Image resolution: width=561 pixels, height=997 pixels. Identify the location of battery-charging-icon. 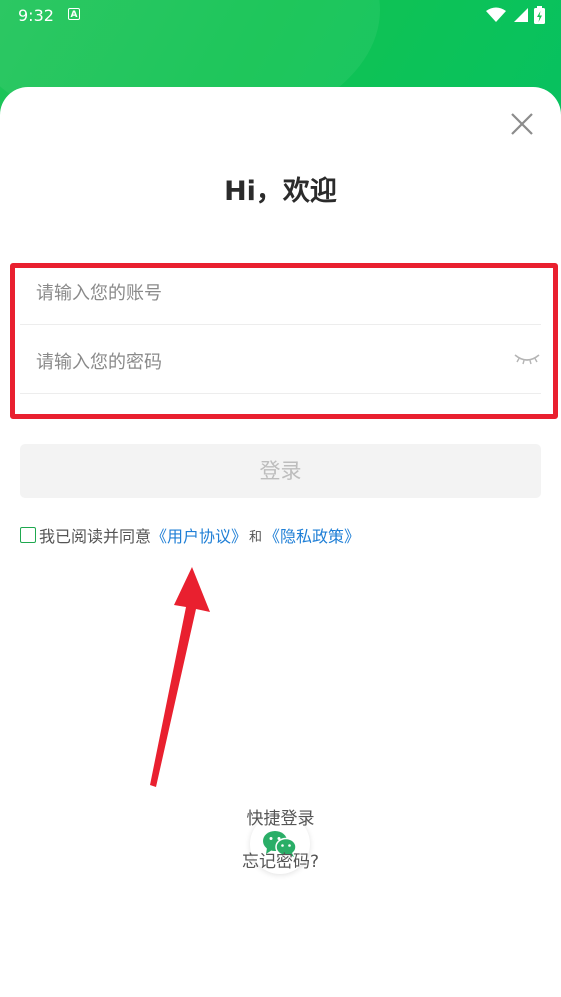
(539, 15).